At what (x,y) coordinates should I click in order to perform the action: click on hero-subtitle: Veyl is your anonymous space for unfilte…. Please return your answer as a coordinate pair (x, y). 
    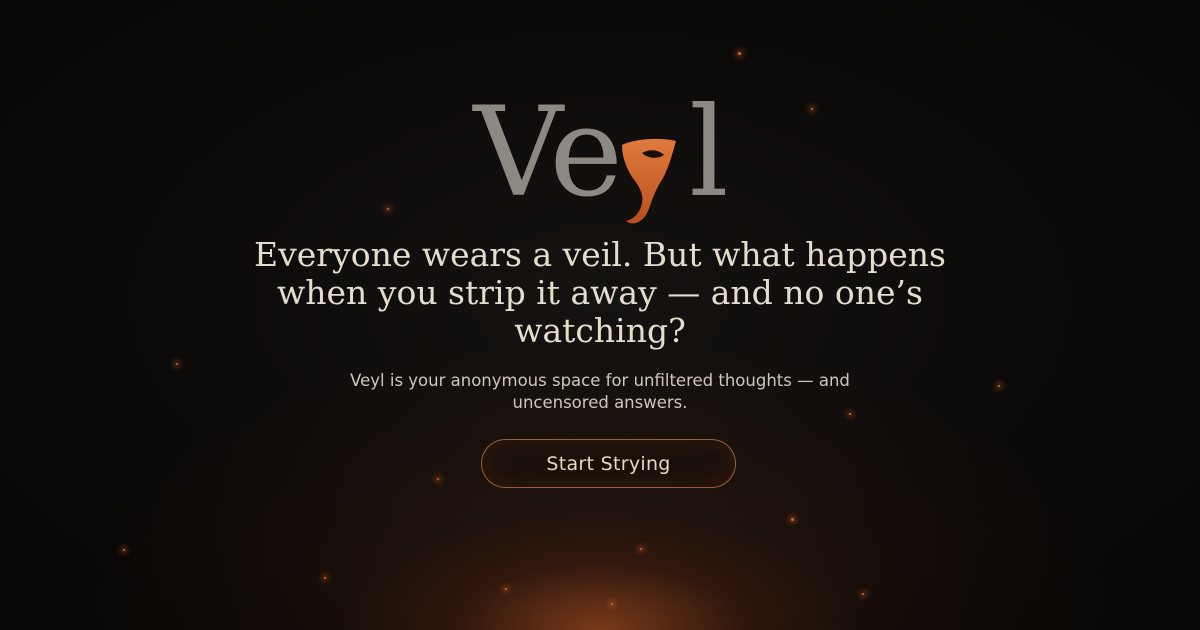
    Looking at the image, I should click on (600, 391).